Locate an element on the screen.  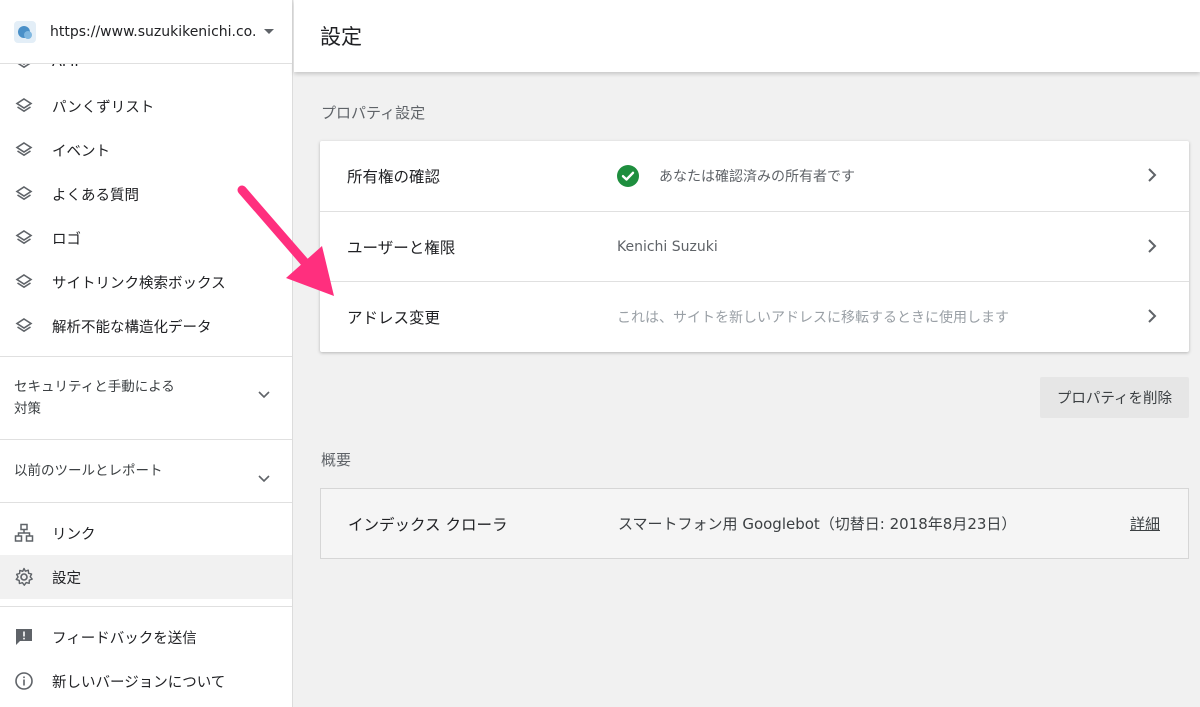
sidebar-item-breadcrumb: パンくずリスト is located at coordinates (146, 106).